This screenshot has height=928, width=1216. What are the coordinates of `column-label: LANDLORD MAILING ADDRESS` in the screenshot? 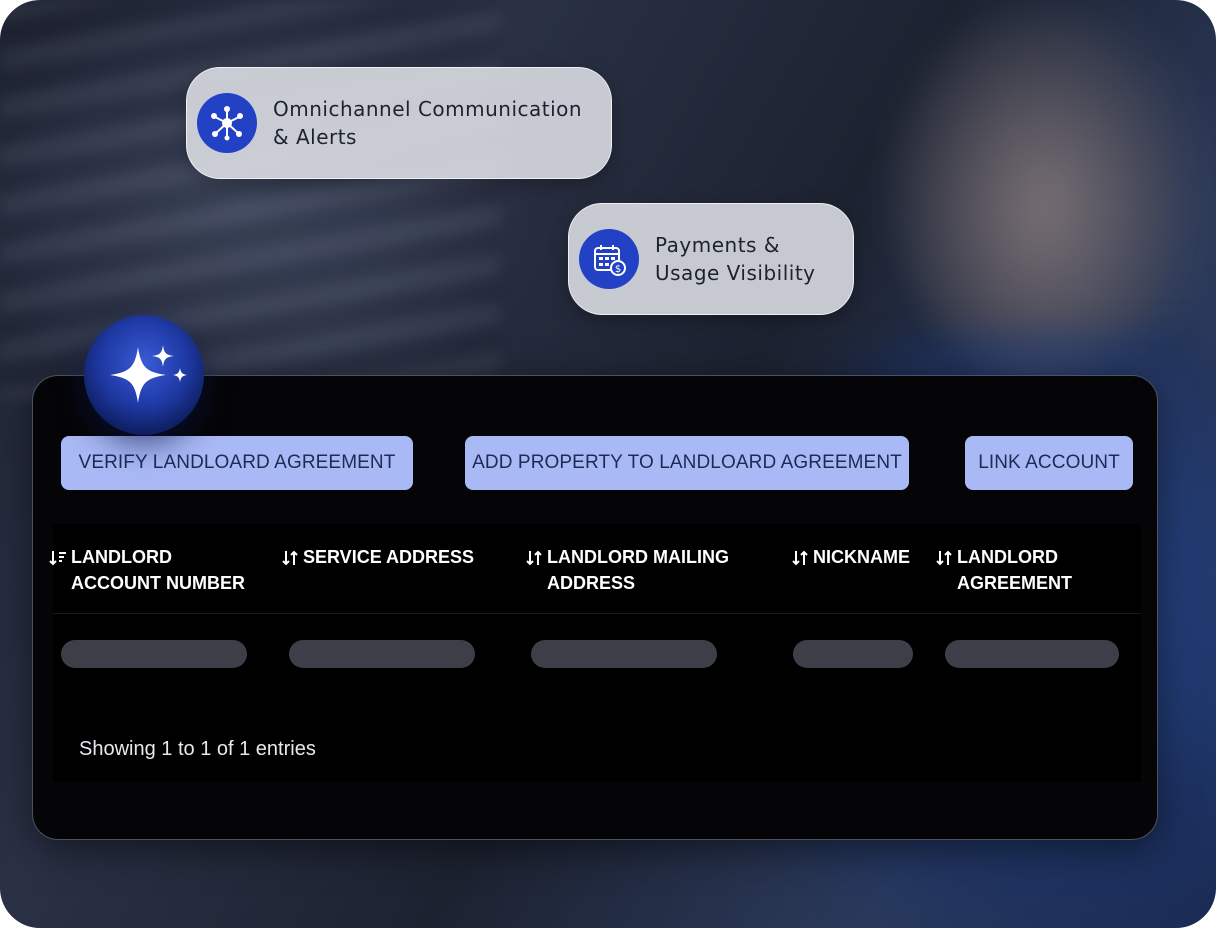 It's located at (638, 570).